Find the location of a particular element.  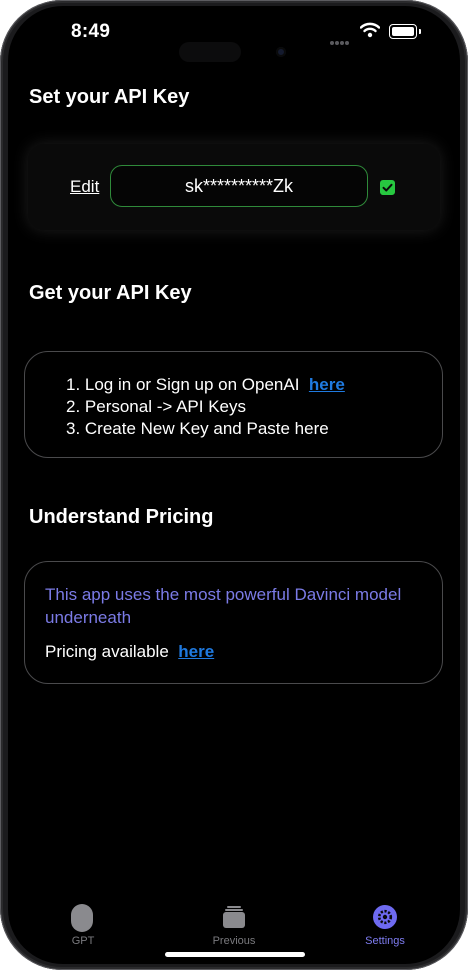

get-api-key-title: Get your API Key is located at coordinates (110, 293).